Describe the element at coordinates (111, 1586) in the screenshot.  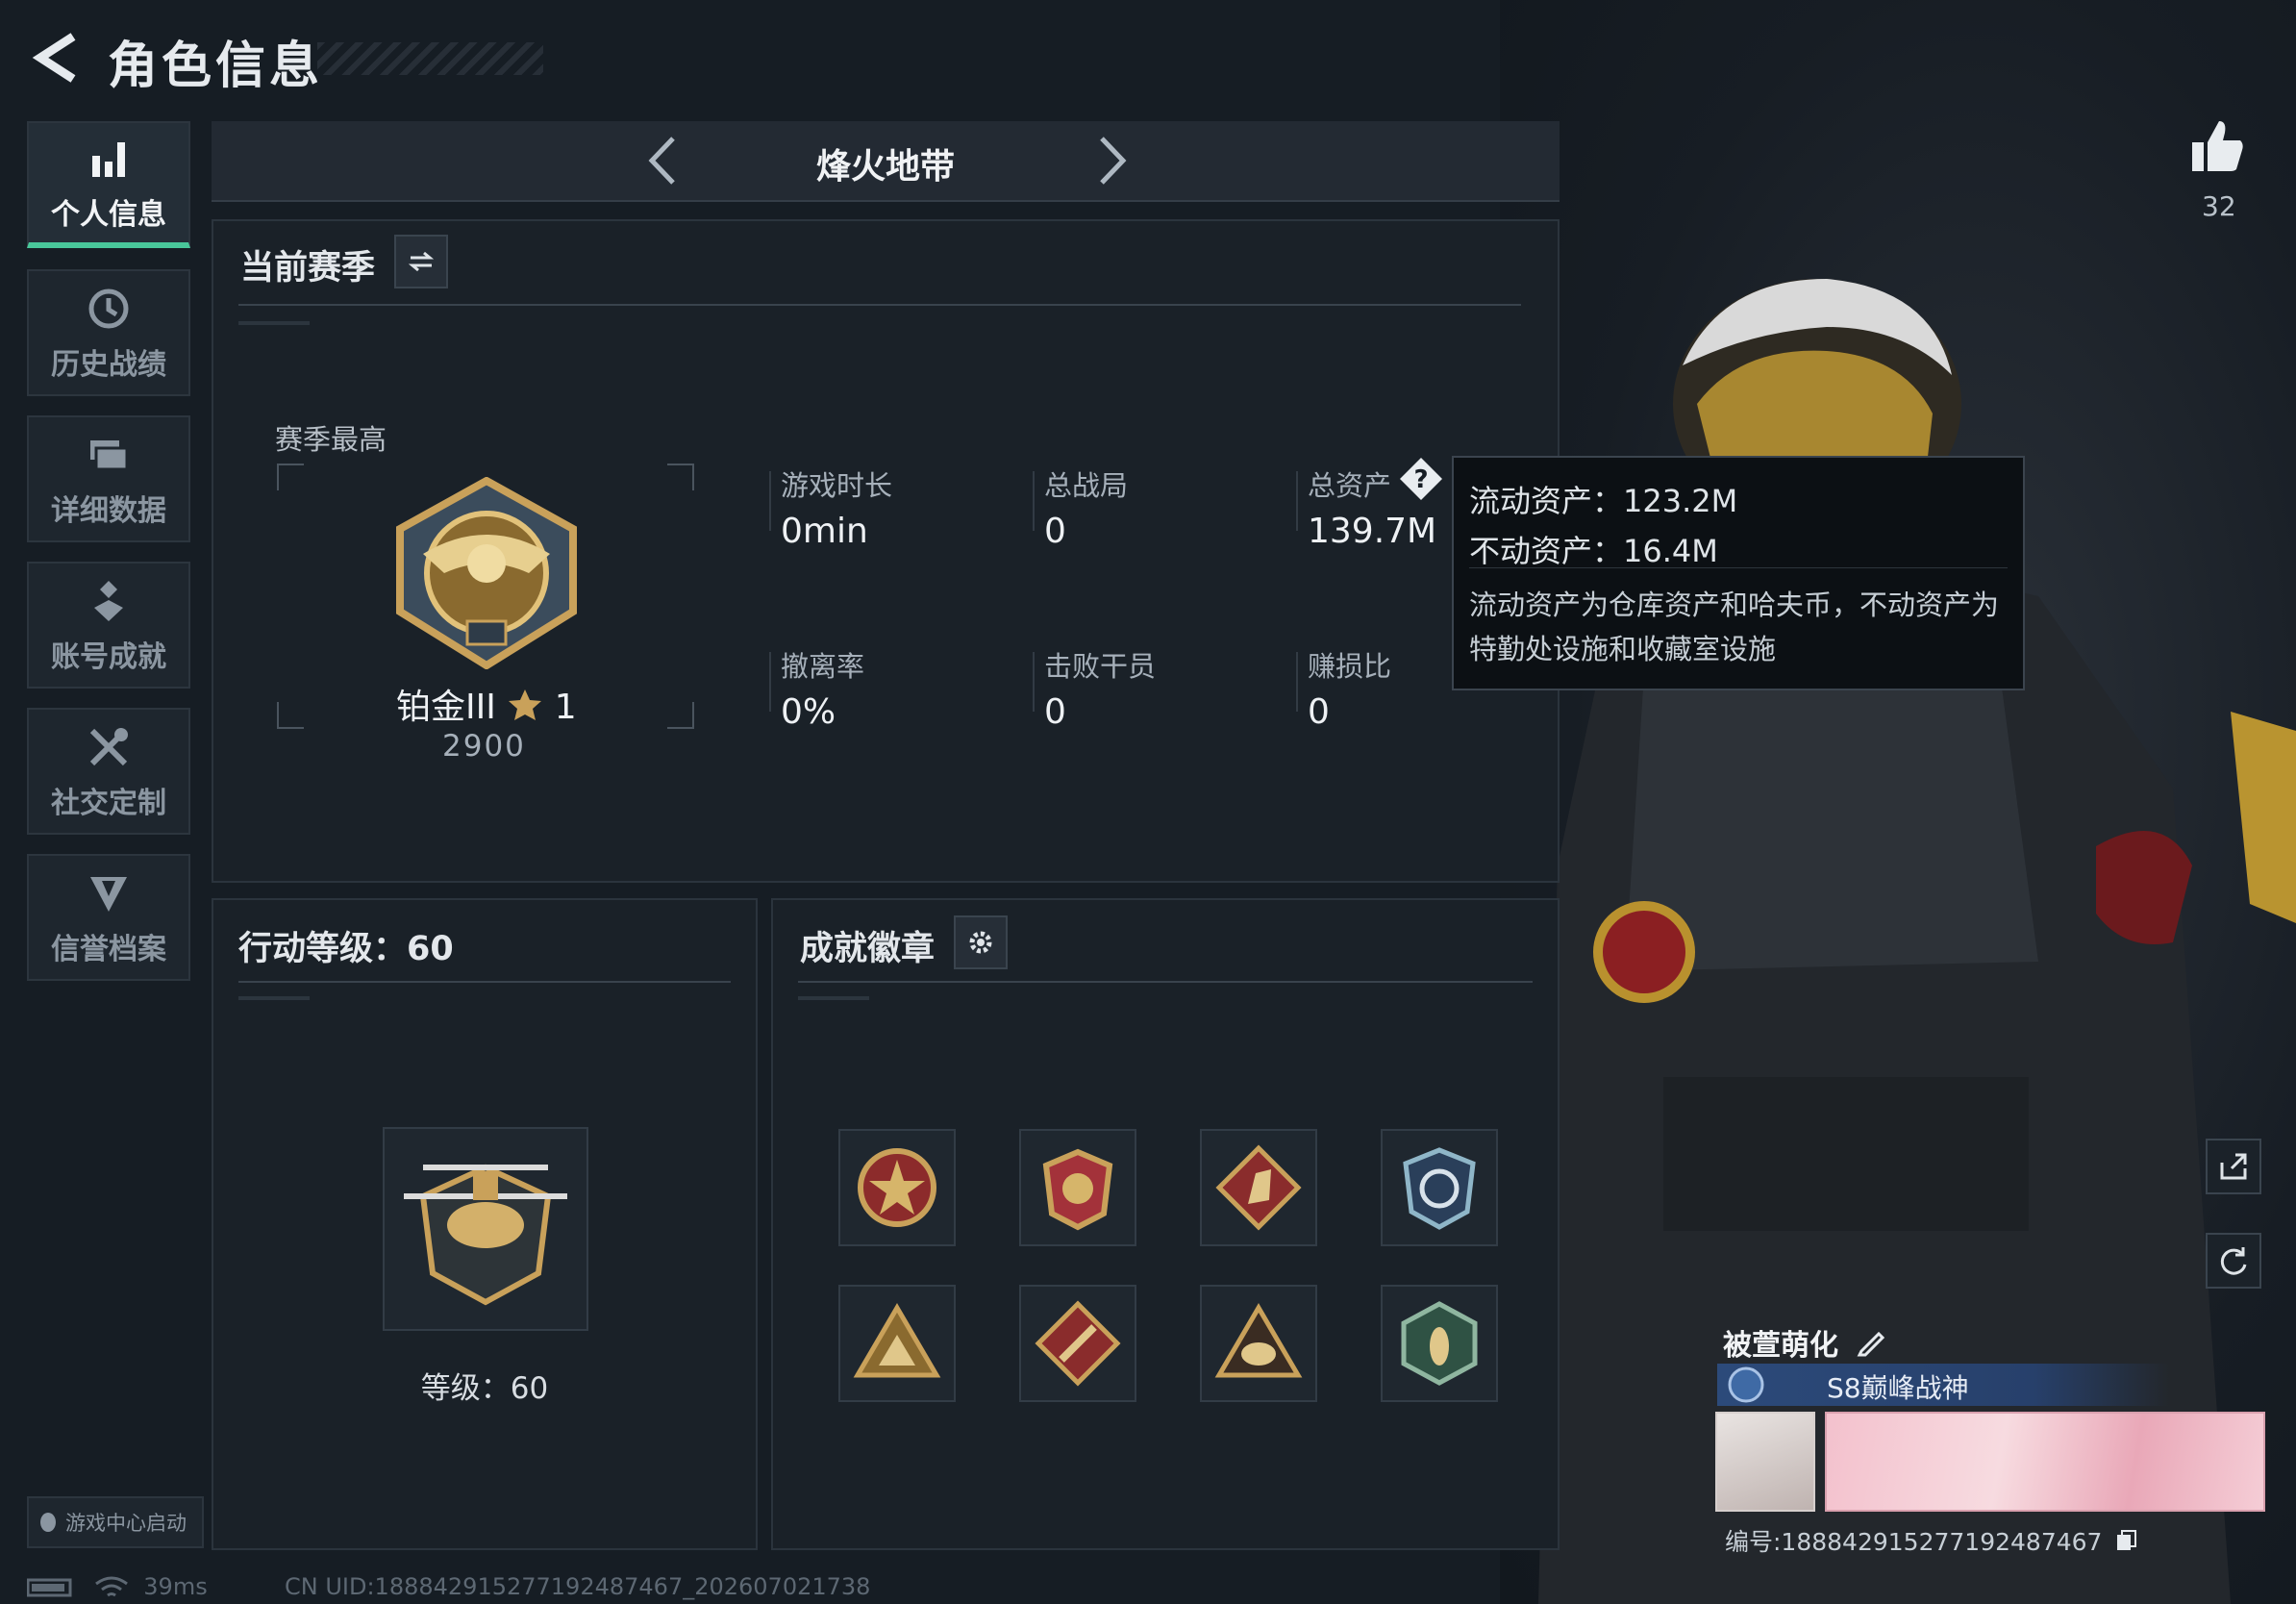
I see `wifi-icon` at that location.